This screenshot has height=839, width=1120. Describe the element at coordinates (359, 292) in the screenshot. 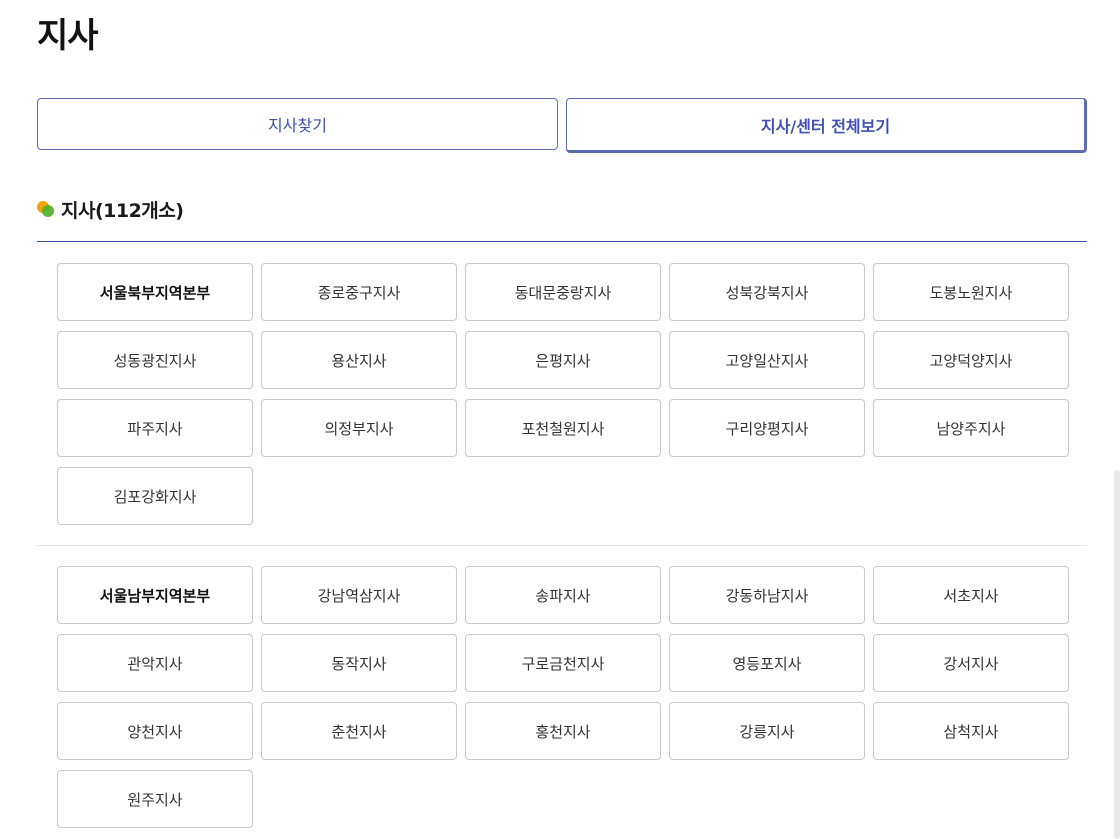

I see `branch-button: 종로중구지사` at that location.